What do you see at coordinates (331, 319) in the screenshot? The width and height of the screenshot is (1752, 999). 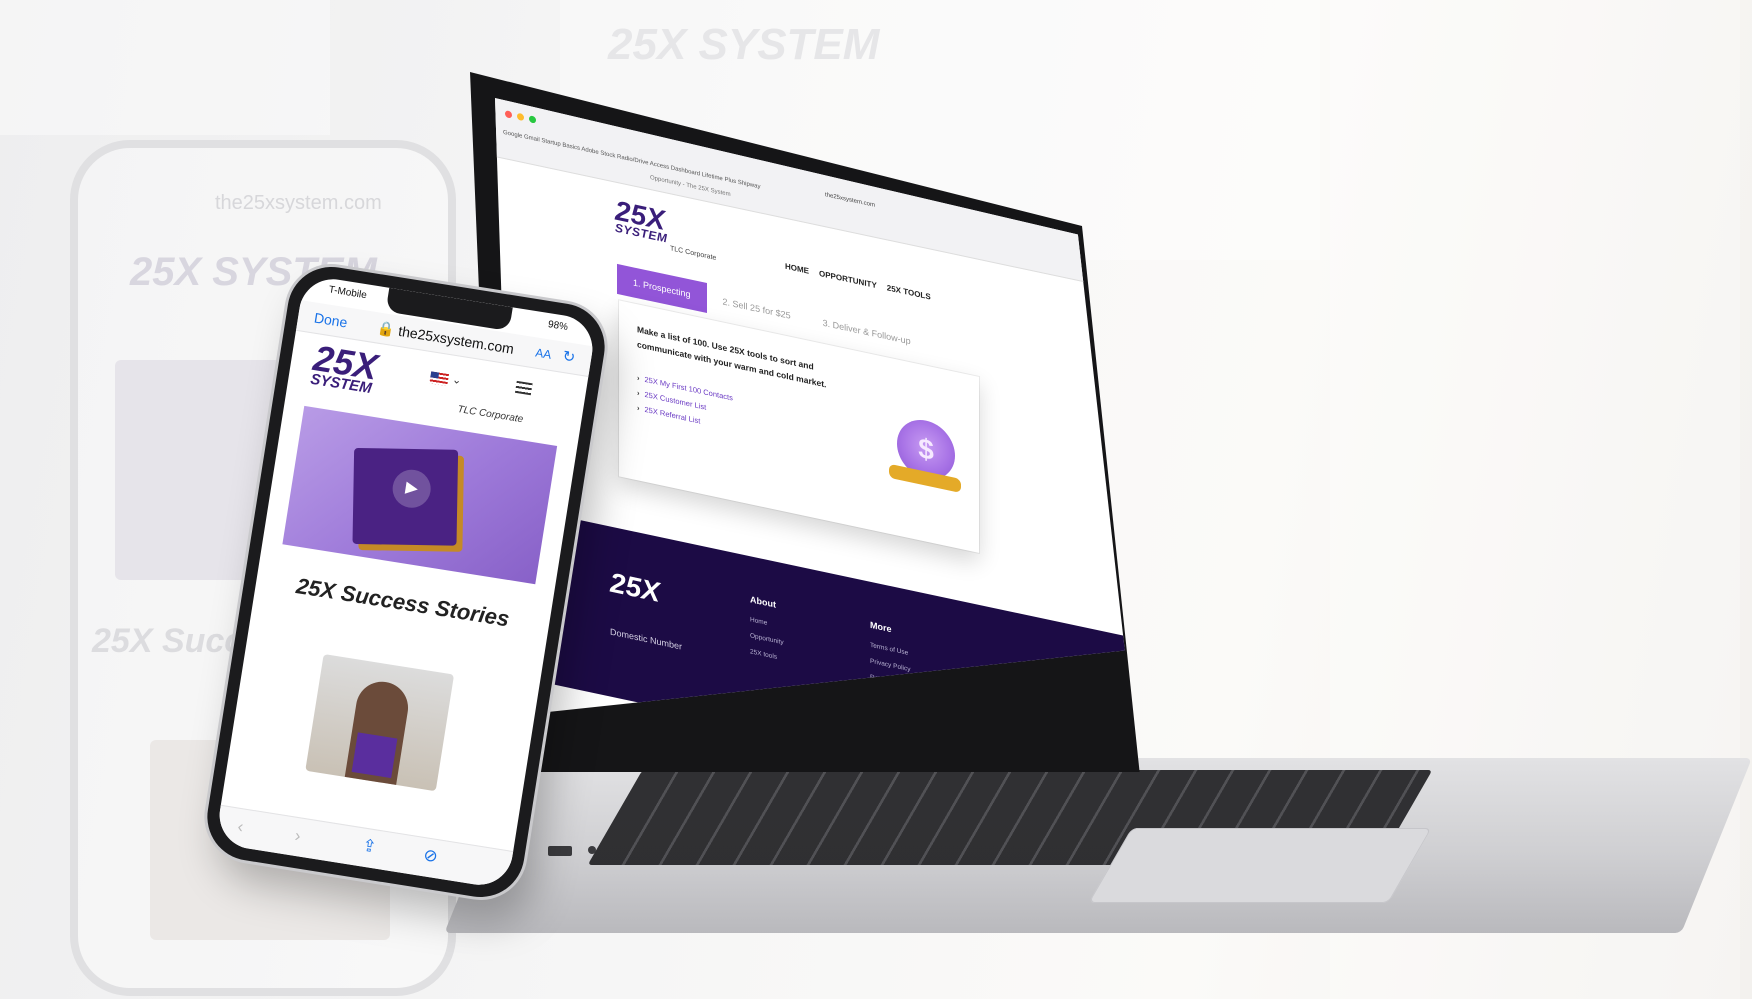 I see `done-button: Done` at bounding box center [331, 319].